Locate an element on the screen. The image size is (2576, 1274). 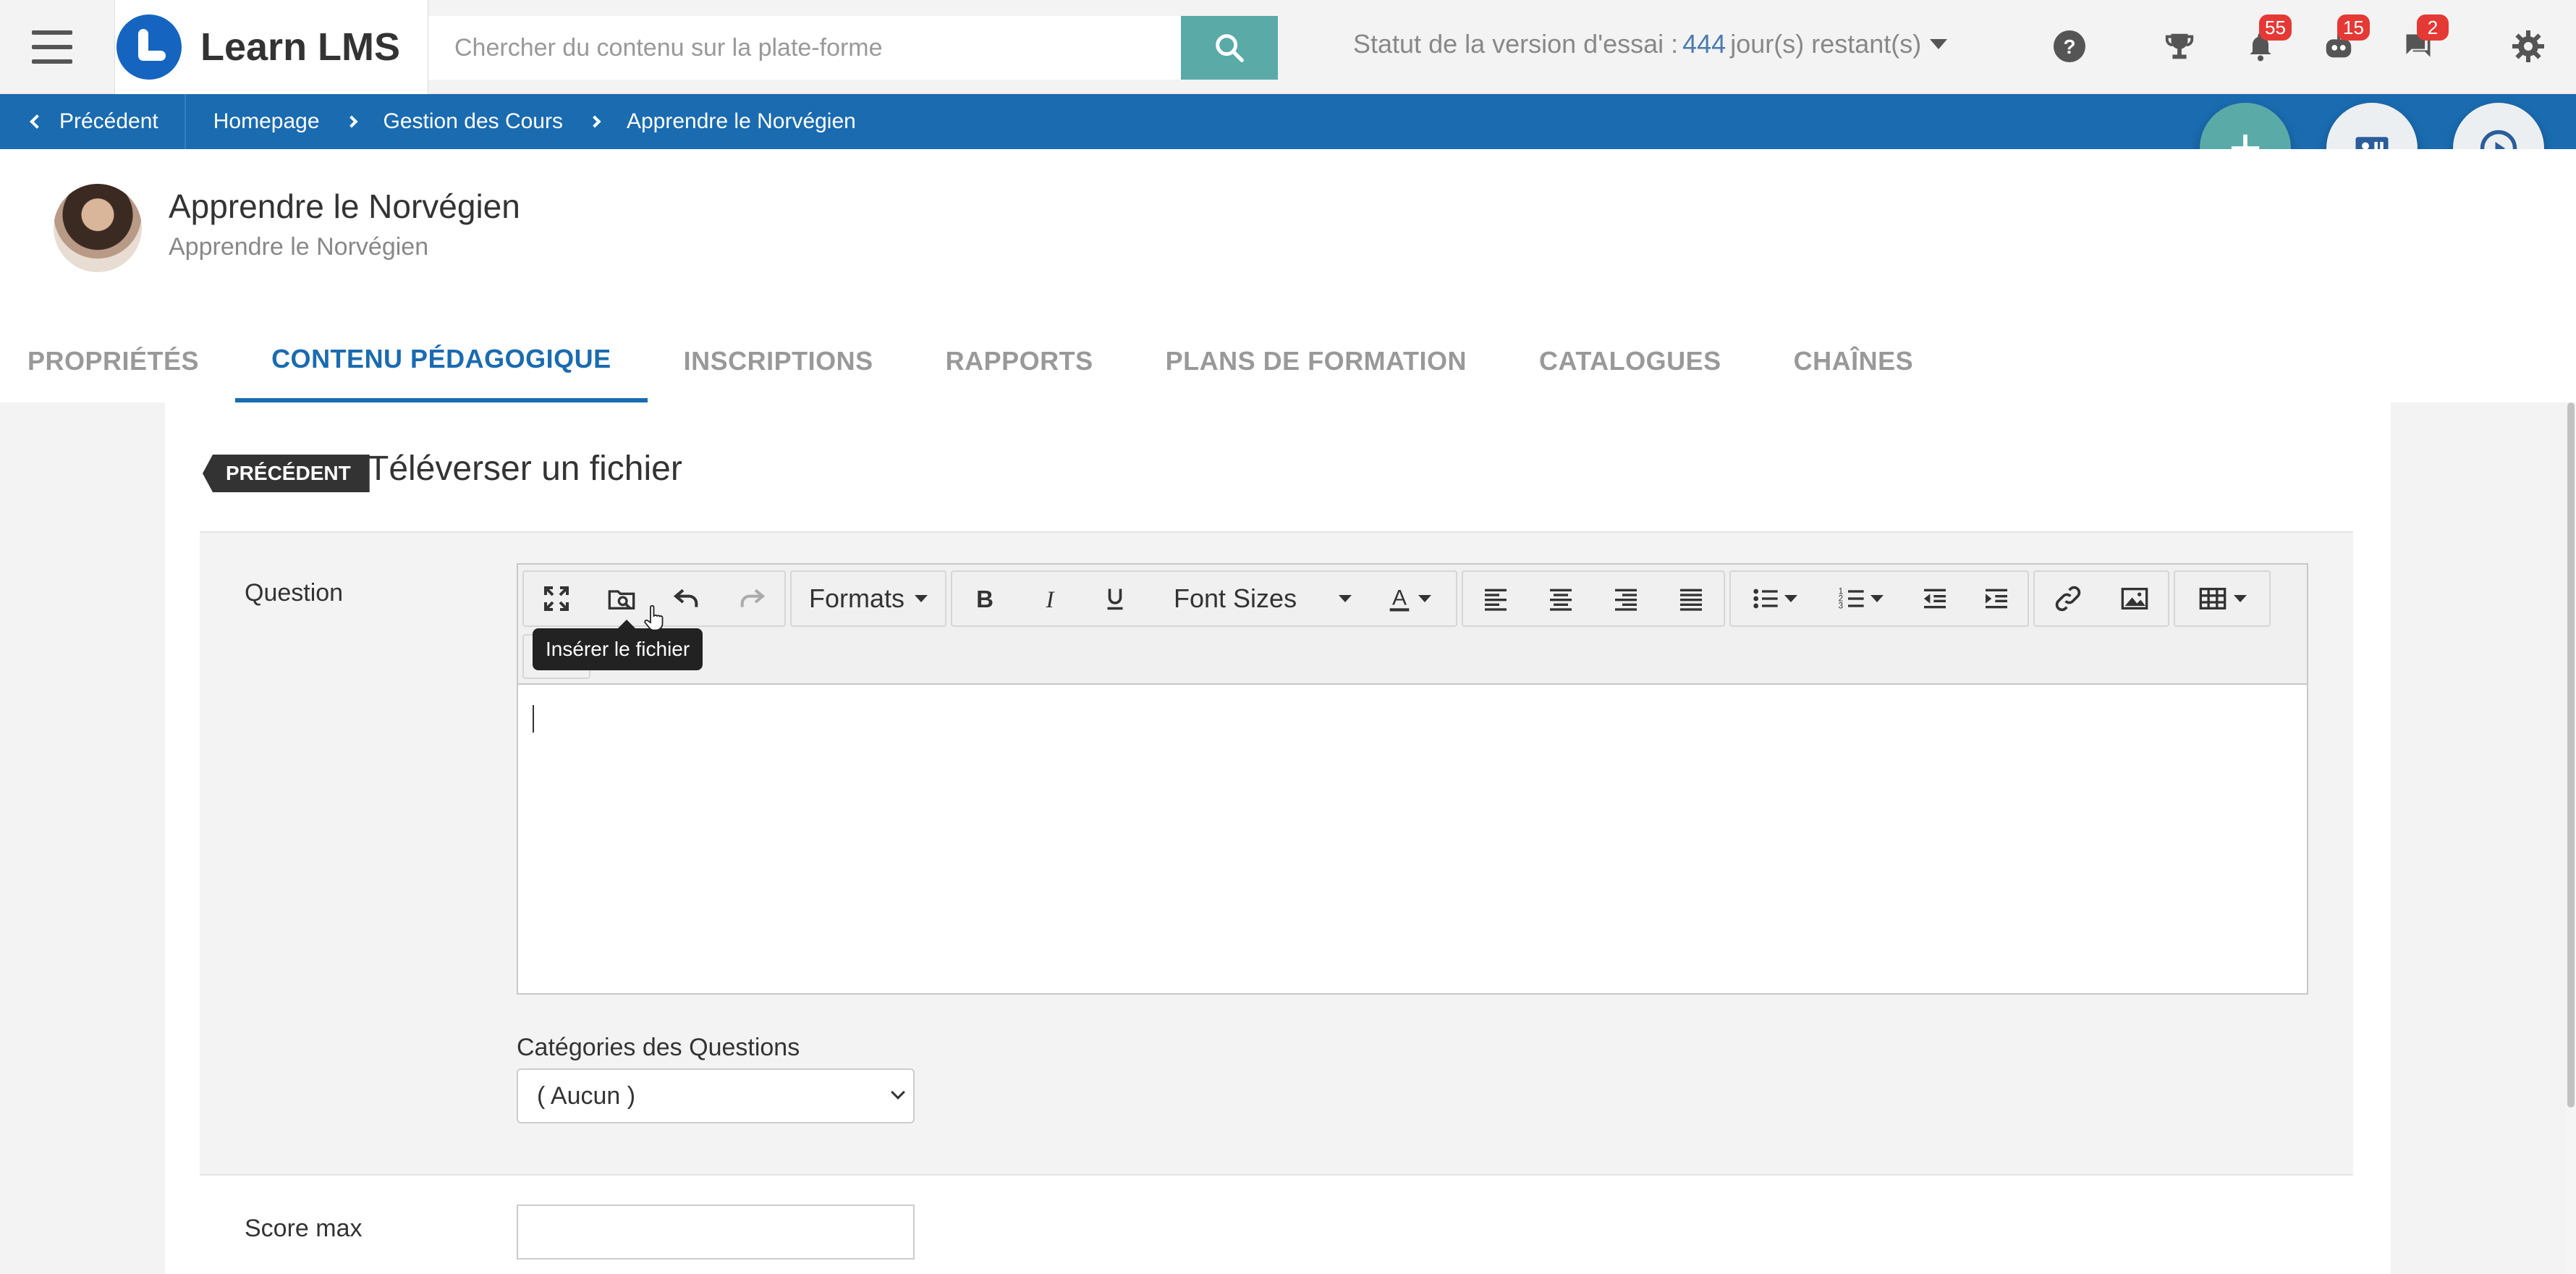
max-score-label: Score max is located at coordinates (304, 1228).